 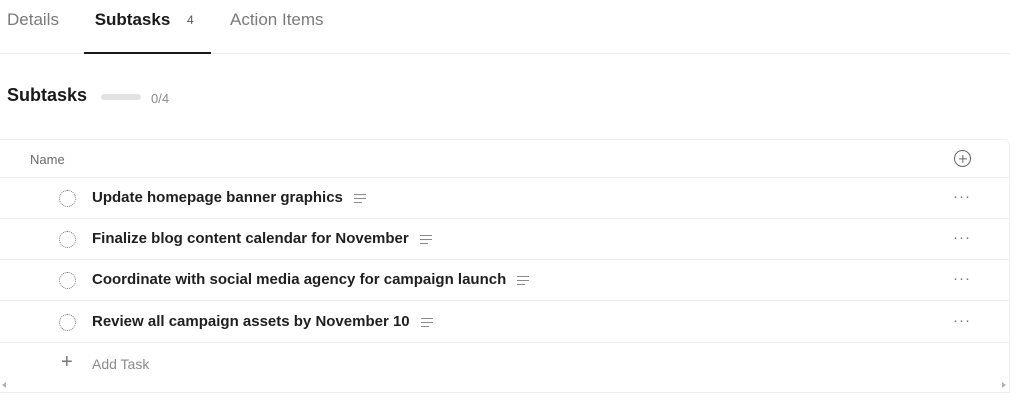 What do you see at coordinates (132, 19) in the screenshot?
I see `tab-subtasks-label: Subtasks` at bounding box center [132, 19].